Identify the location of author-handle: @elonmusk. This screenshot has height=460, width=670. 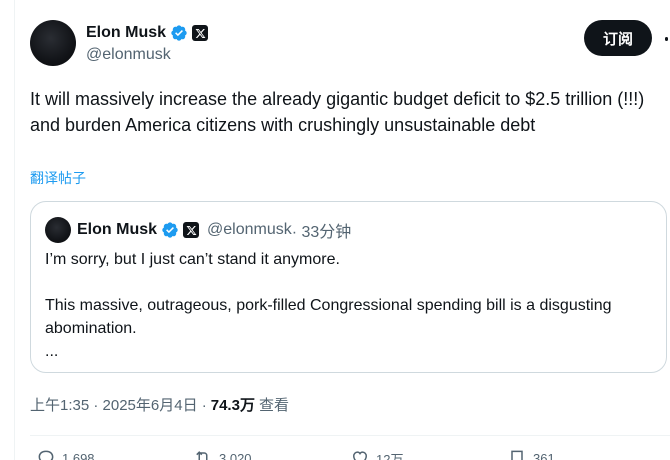
(147, 55).